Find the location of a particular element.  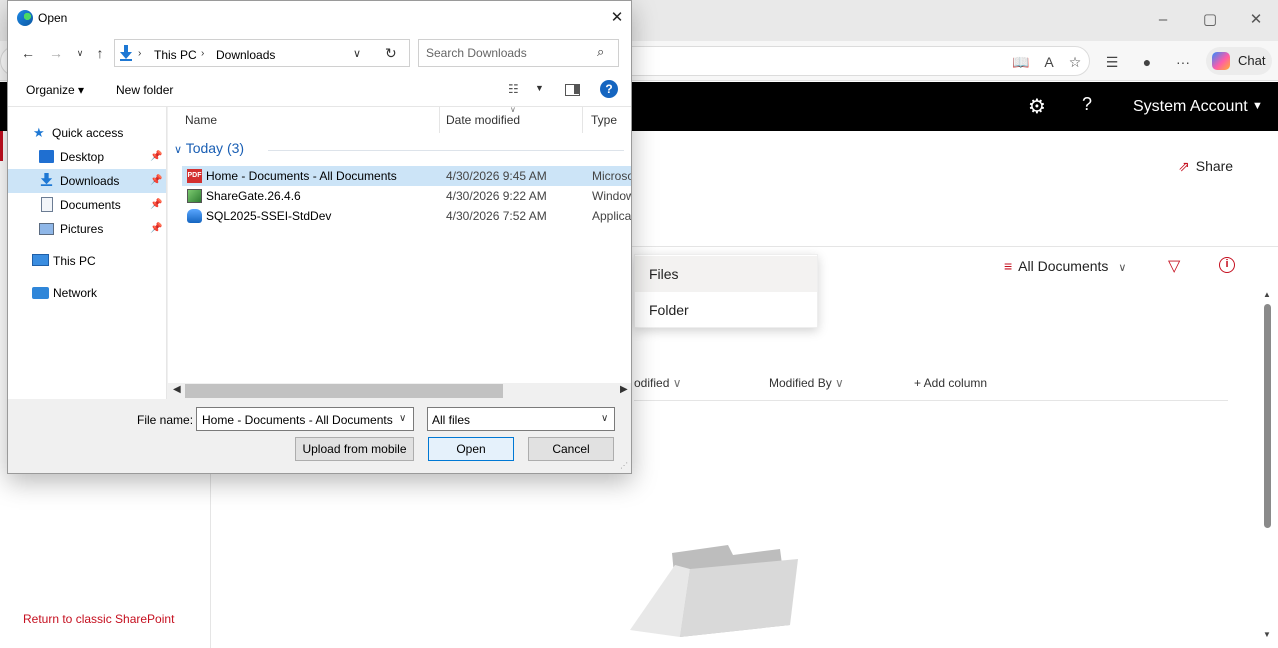

horizontal-scrollbar: ◀ ▶ is located at coordinates (399, 391).